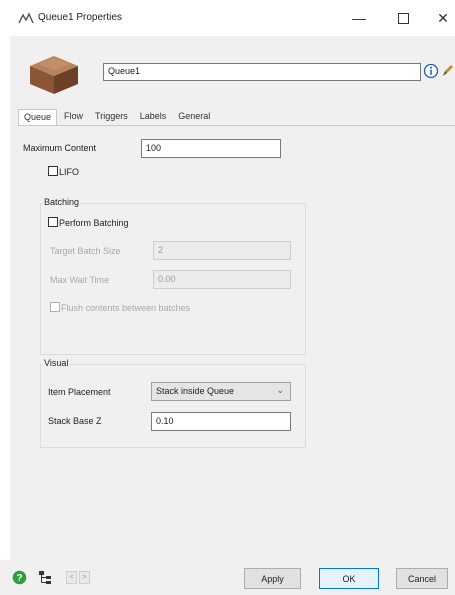 This screenshot has height=595, width=455. What do you see at coordinates (53, 171) in the screenshot?
I see `lifo-checkbox` at bounding box center [53, 171].